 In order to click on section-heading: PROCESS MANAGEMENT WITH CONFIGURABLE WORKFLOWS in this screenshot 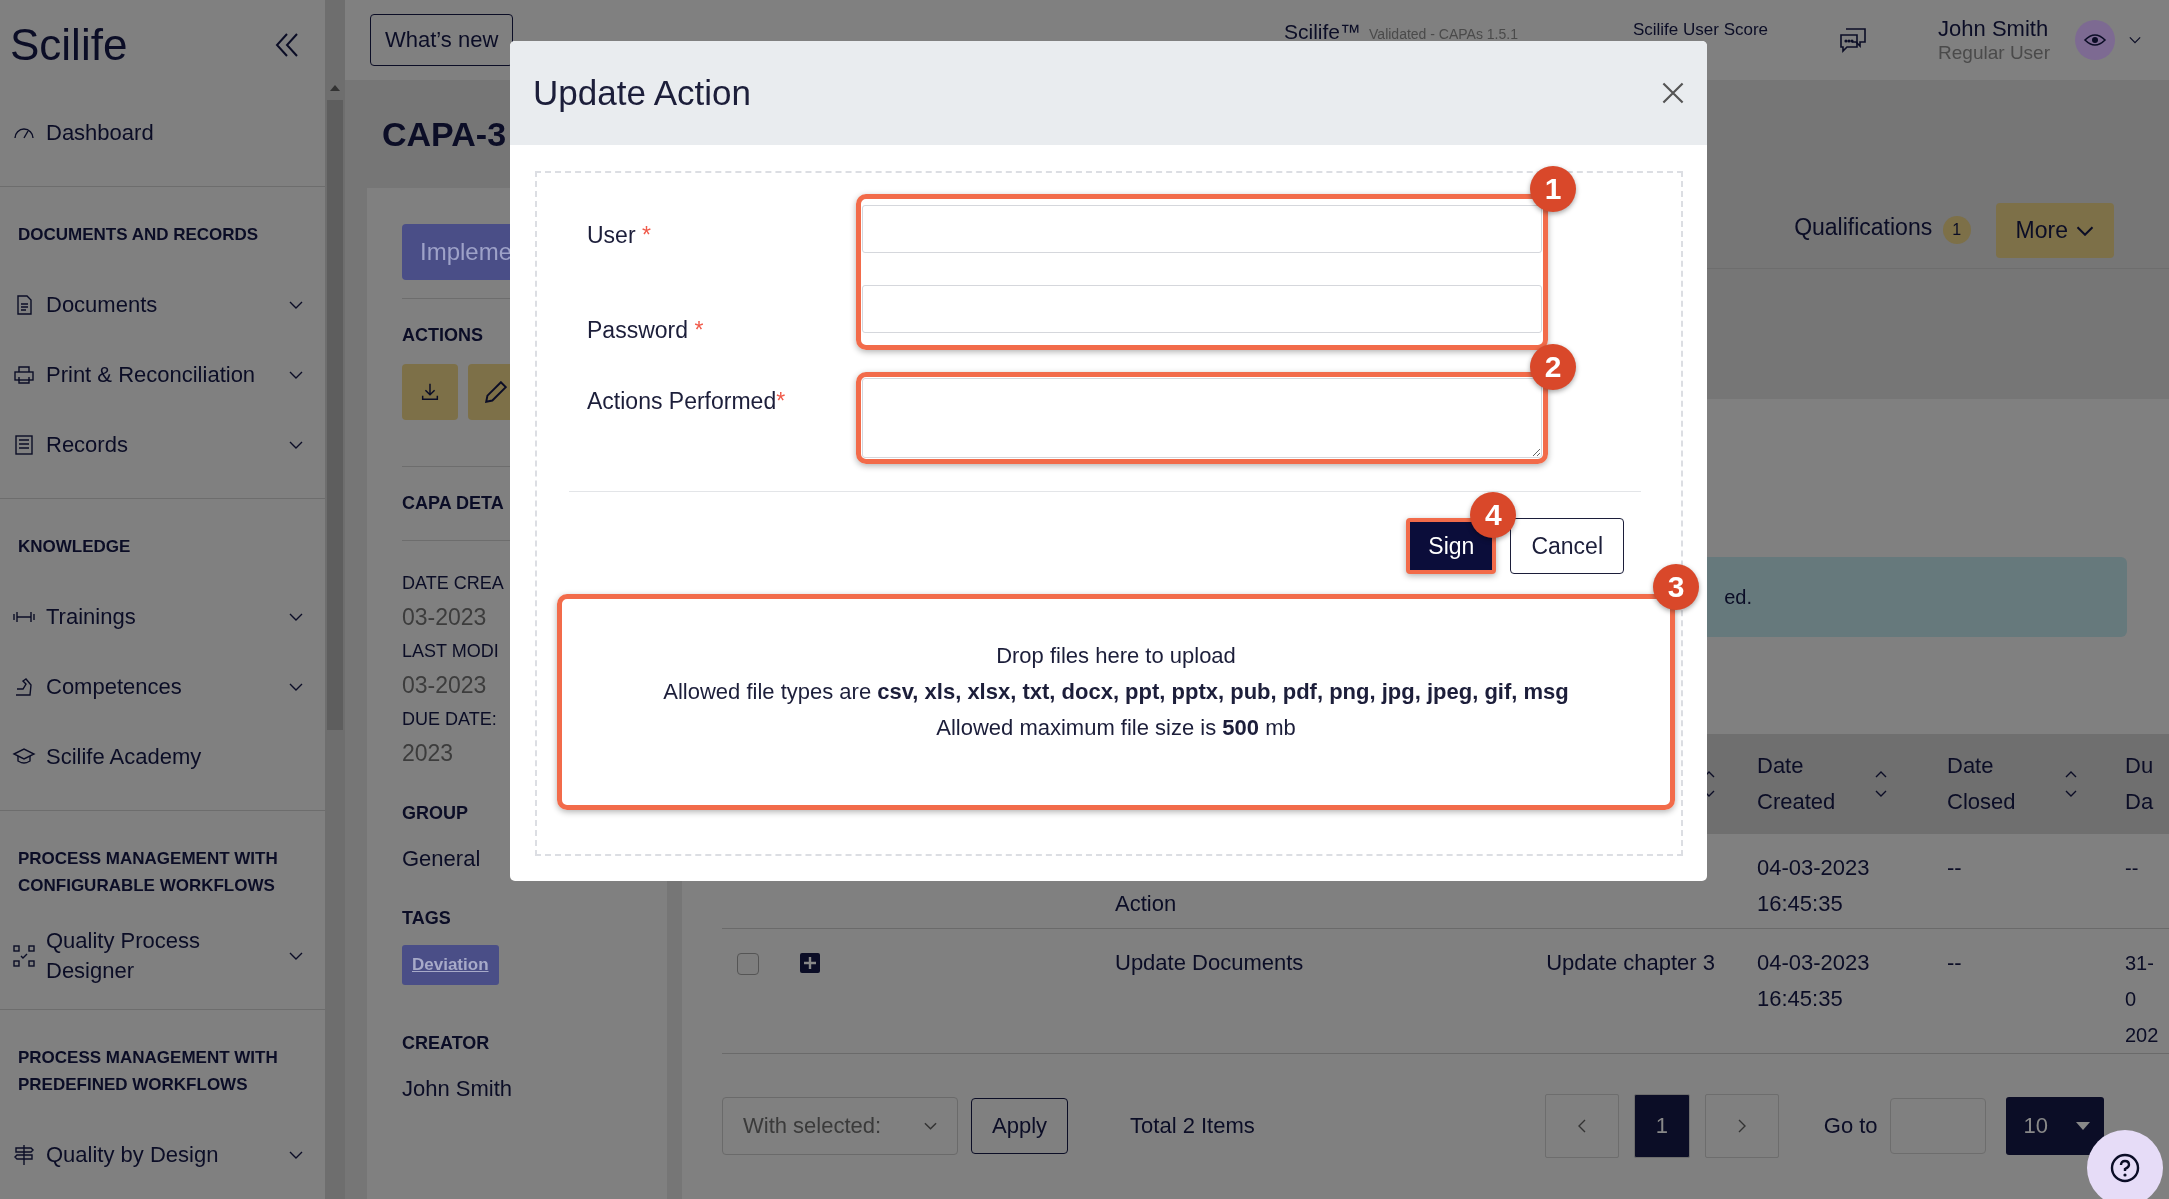, I will do `click(148, 872)`.